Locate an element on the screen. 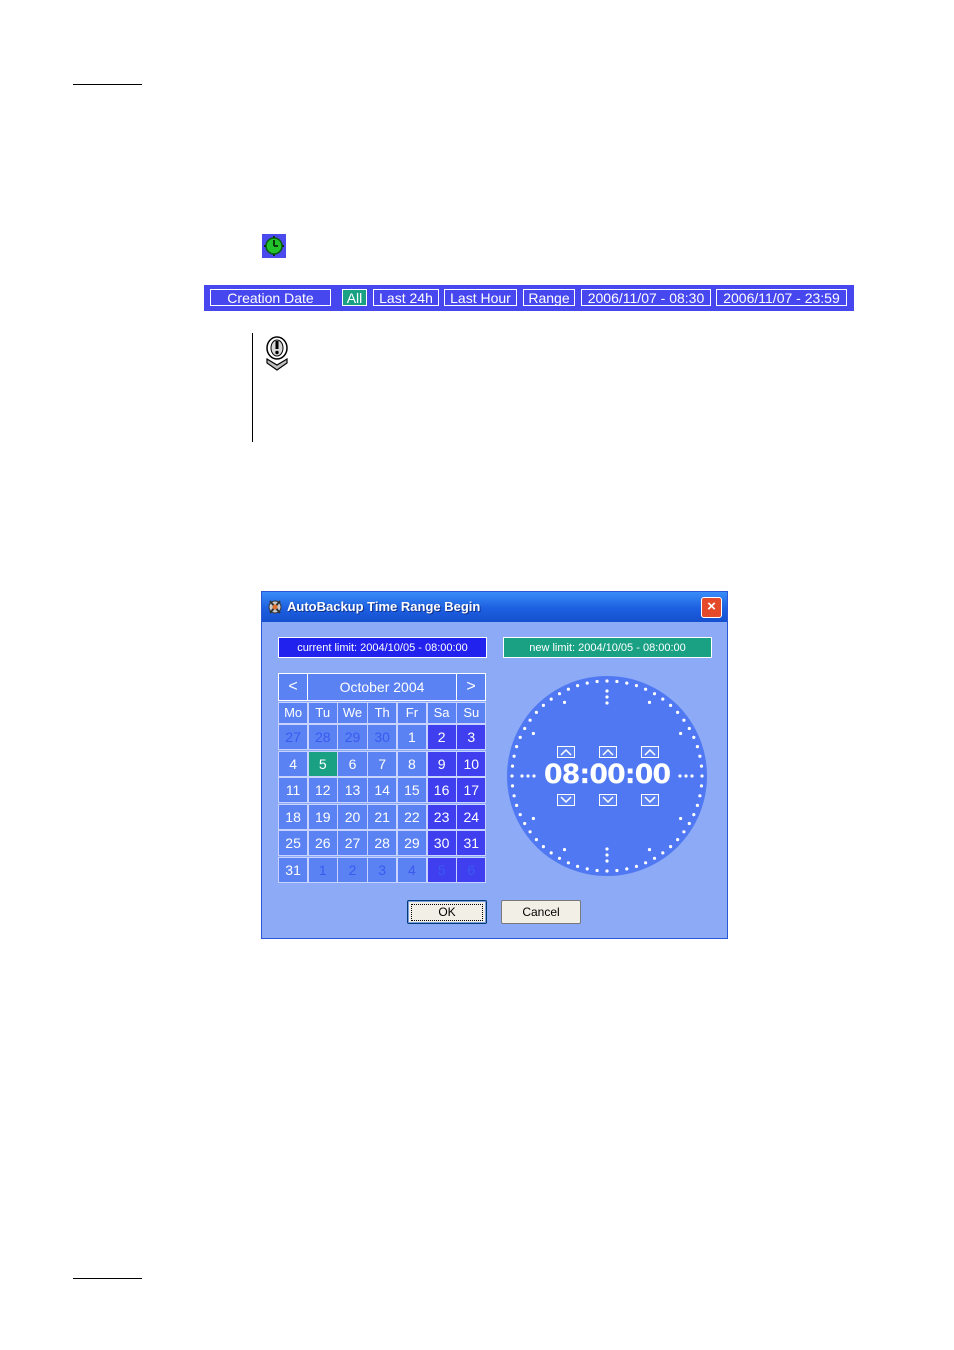 The width and height of the screenshot is (954, 1350). range-end-field: 2006/11/07 - 23:59 is located at coordinates (781, 297).